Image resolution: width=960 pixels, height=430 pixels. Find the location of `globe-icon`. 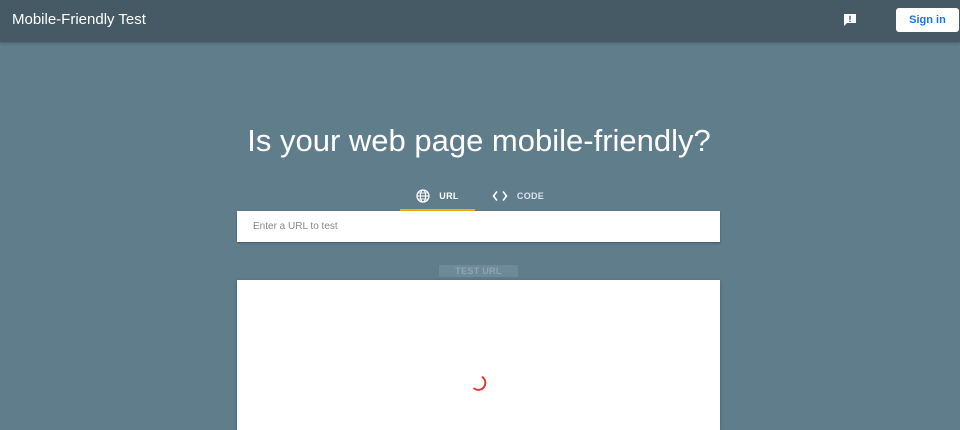

globe-icon is located at coordinates (423, 196).